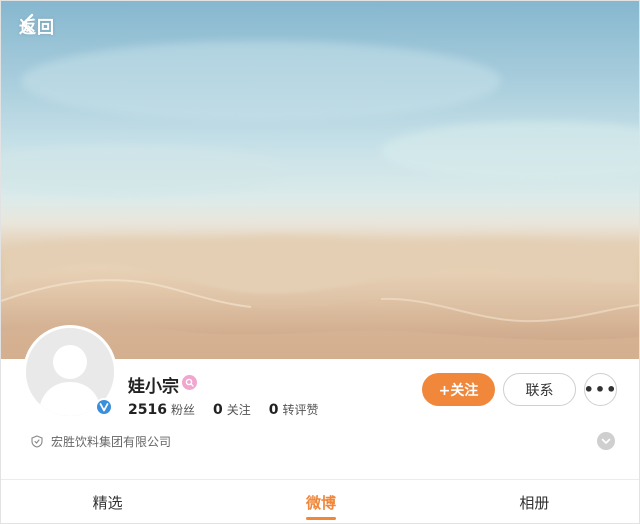 This screenshot has width=640, height=524. What do you see at coordinates (104, 407) in the screenshot?
I see `verified-badge-icon` at bounding box center [104, 407].